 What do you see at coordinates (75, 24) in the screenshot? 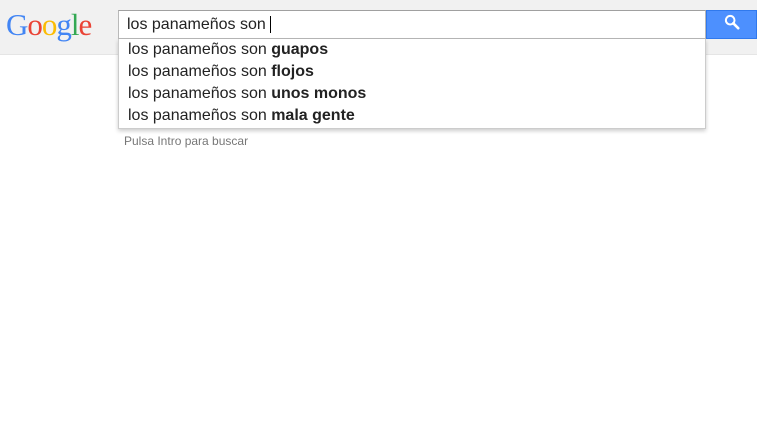
I see `logo-letter: l` at bounding box center [75, 24].